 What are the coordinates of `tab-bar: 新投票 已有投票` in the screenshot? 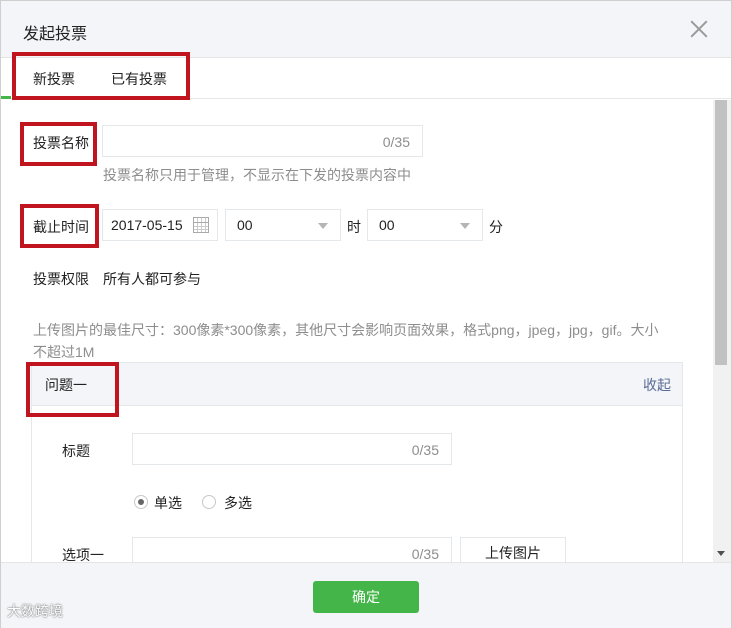 It's located at (366, 78).